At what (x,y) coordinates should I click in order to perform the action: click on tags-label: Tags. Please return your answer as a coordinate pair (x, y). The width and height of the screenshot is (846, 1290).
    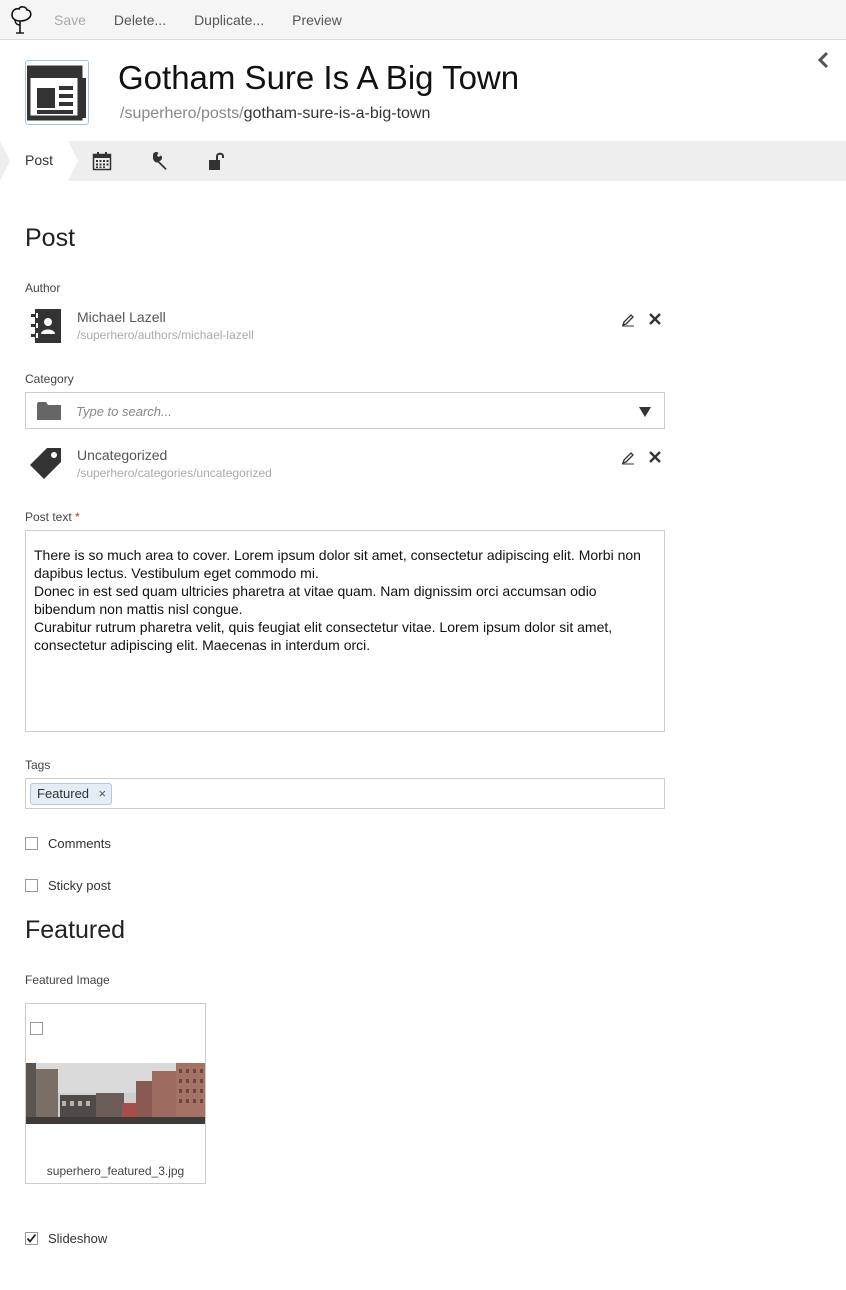
    Looking at the image, I should click on (38, 765).